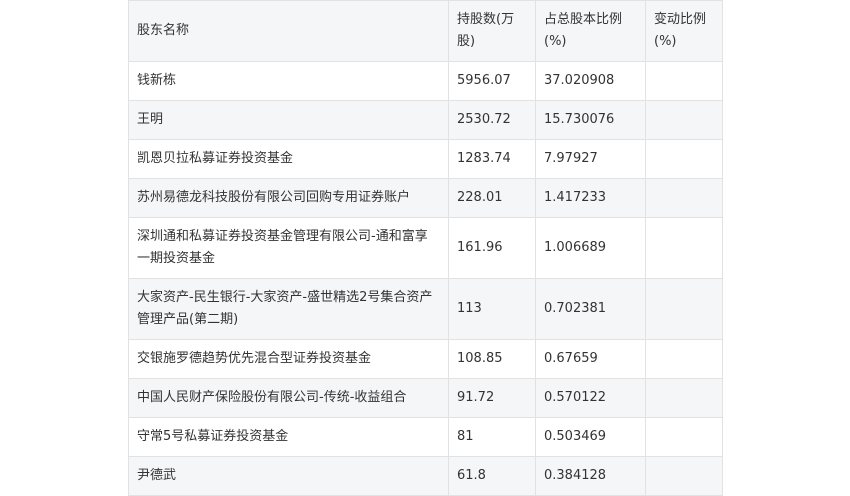 The width and height of the screenshot is (850, 496). I want to click on cell-ratio: 1.417233, so click(590, 198).